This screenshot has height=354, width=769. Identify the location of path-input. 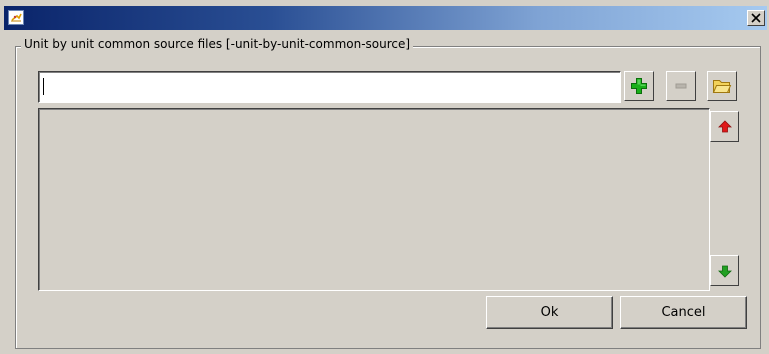
(329, 87).